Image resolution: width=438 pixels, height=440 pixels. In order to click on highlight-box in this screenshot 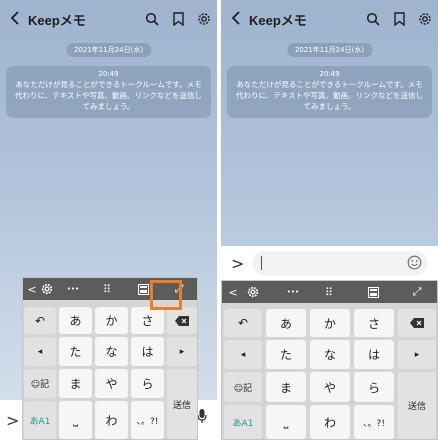, I will do `click(166, 295)`.